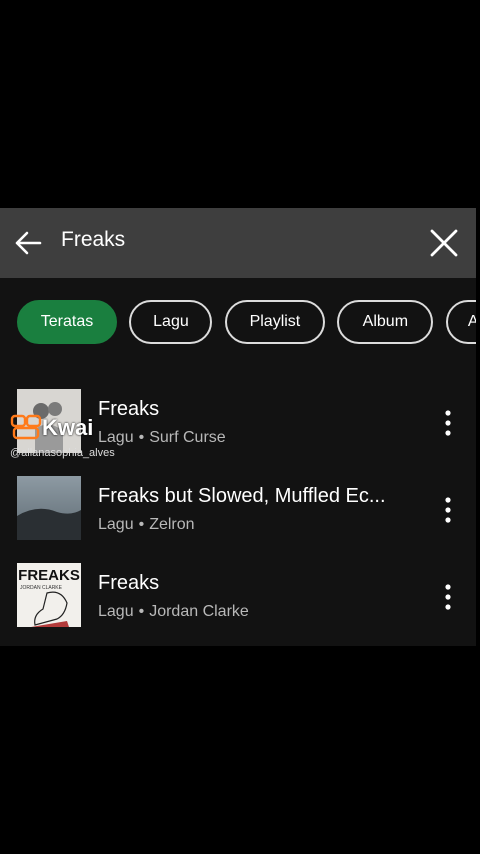 The image size is (480, 854). Describe the element at coordinates (49, 595) in the screenshot. I see `album-art: FREAKS JORDAN CLARKE` at that location.